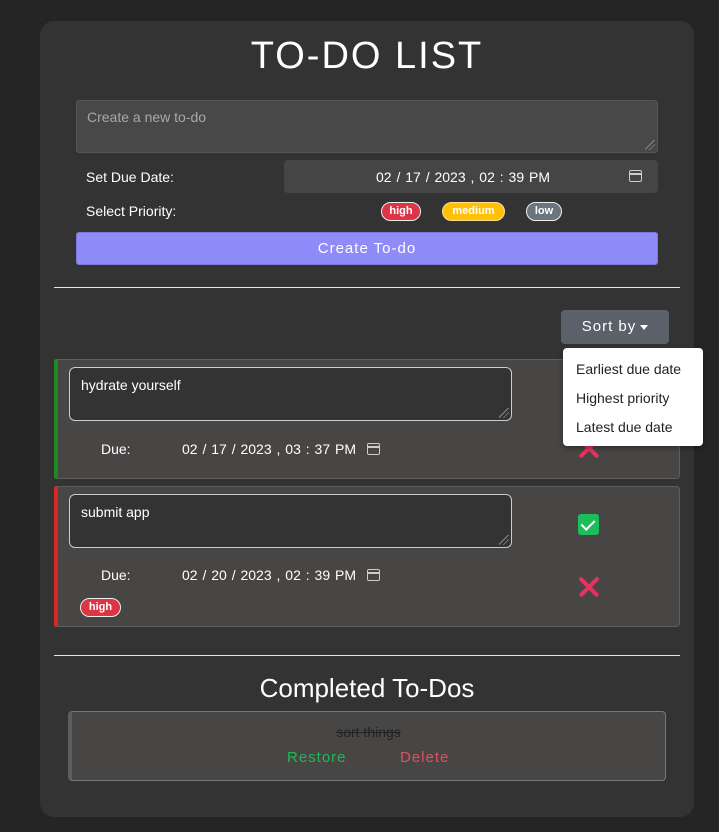 The height and width of the screenshot is (832, 719). I want to click on delete-button: Delete, so click(424, 757).